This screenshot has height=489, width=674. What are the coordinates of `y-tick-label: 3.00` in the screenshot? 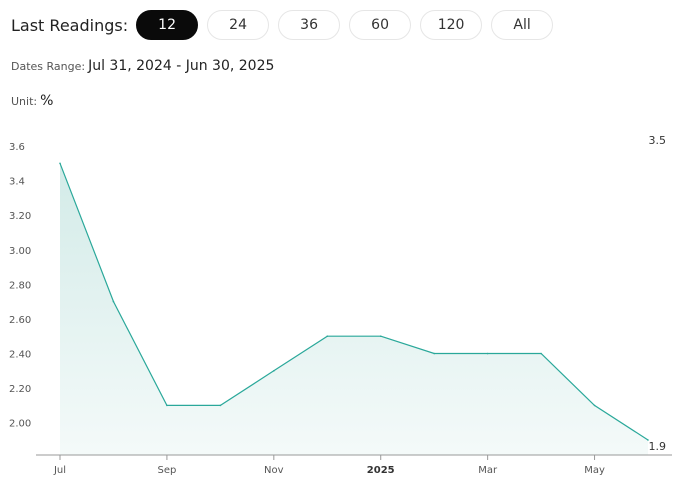 It's located at (20, 251).